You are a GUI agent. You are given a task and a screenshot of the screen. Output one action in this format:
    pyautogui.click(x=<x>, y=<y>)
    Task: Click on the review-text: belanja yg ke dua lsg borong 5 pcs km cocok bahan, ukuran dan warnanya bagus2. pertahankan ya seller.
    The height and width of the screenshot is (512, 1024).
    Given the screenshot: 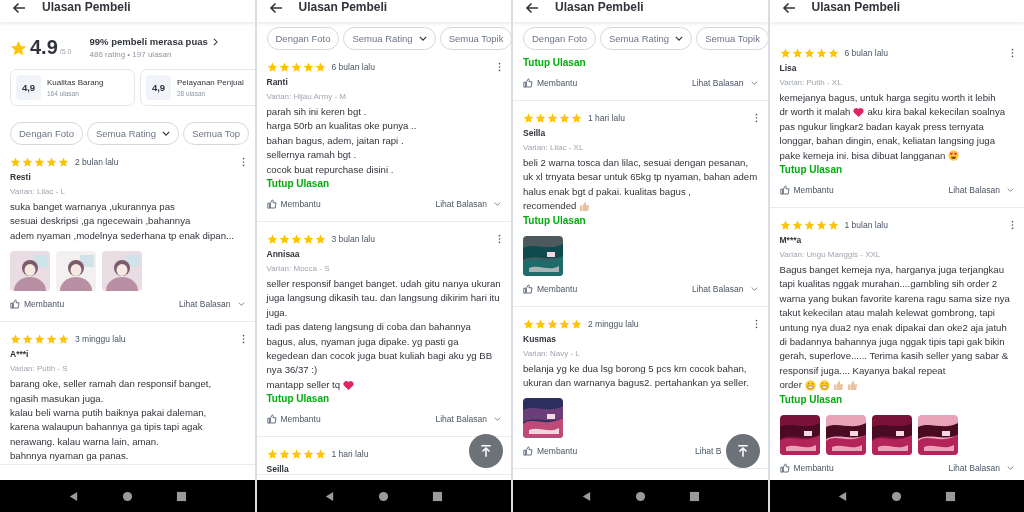 What is the action you would take?
    pyautogui.click(x=636, y=376)
    